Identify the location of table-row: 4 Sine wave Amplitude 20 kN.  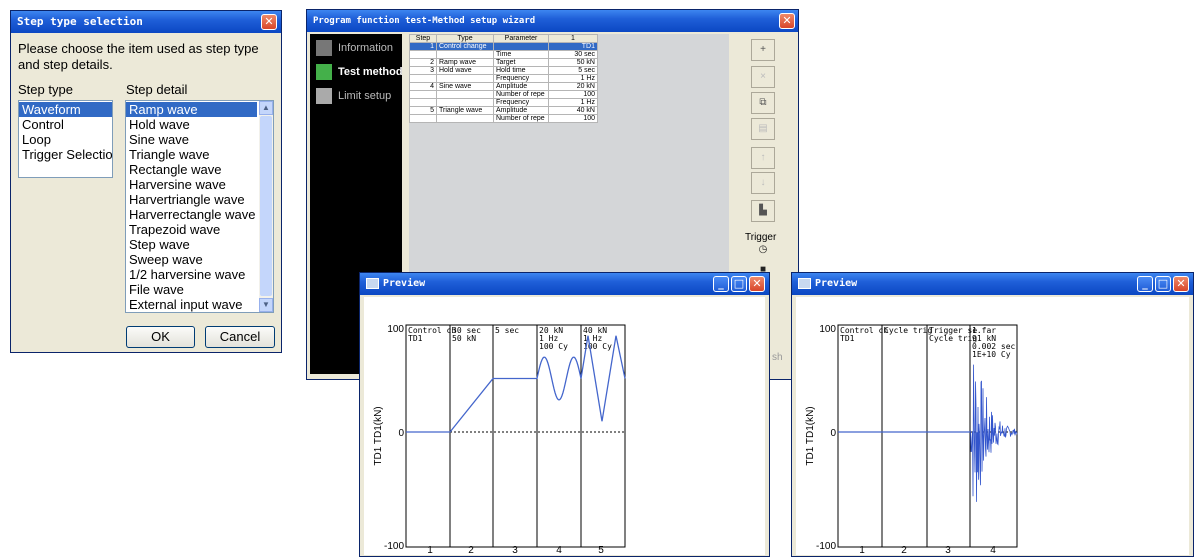
(503, 86).